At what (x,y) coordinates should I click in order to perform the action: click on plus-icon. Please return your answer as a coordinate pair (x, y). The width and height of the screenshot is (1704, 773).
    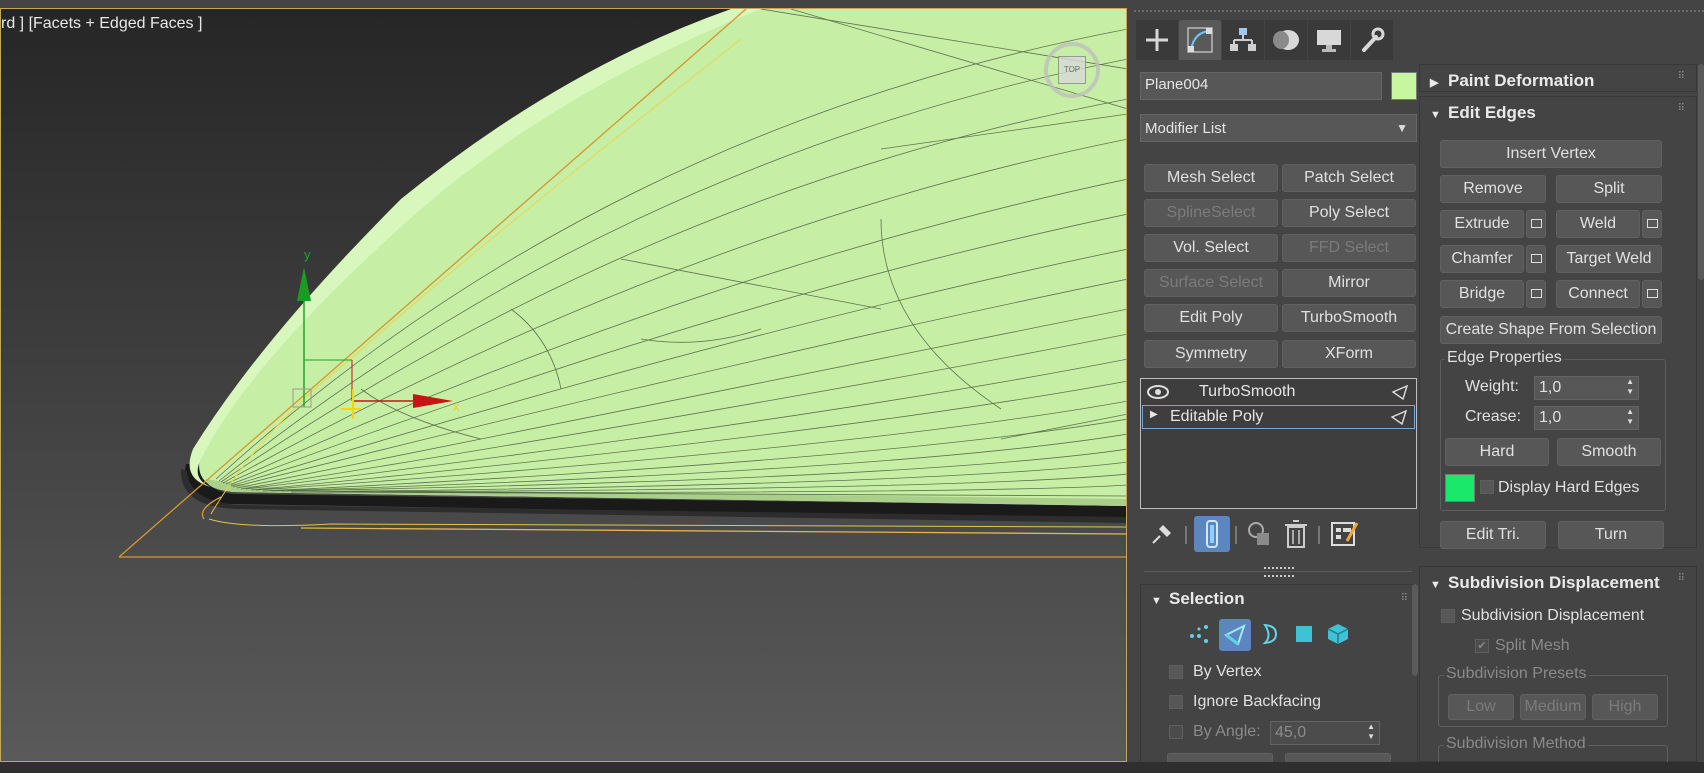
    Looking at the image, I should click on (1157, 40).